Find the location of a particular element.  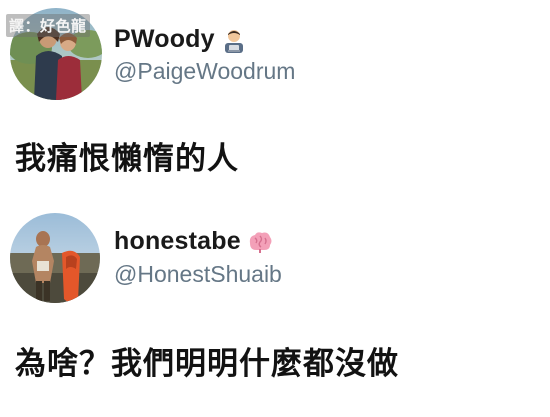

avatar is located at coordinates (55, 258).